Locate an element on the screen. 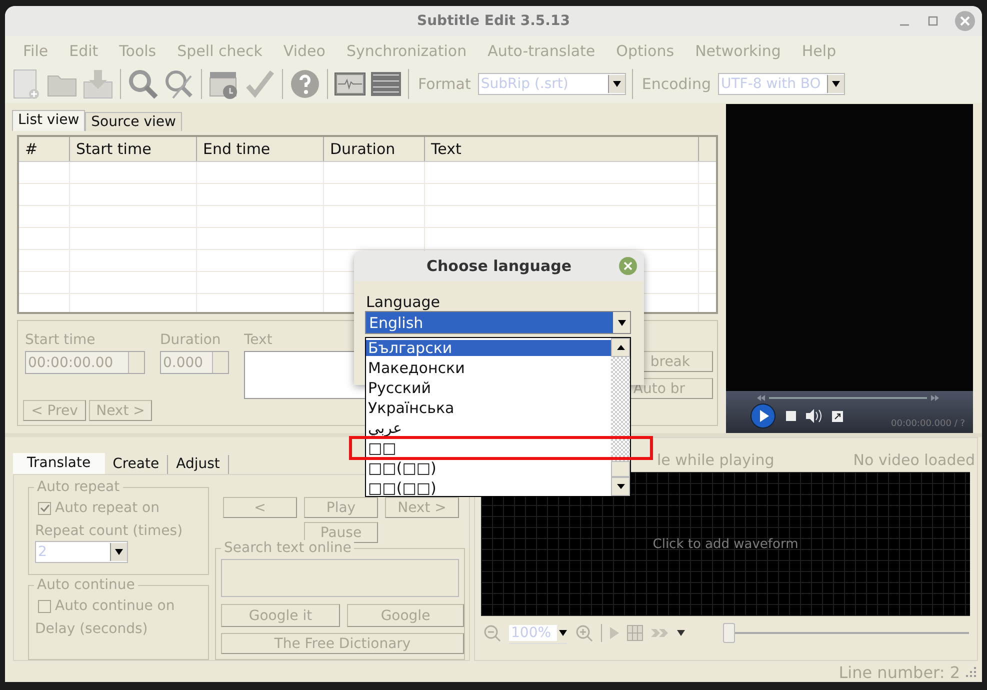 Image resolution: width=987 pixels, height=690 pixels. playback-button: < is located at coordinates (260, 507).